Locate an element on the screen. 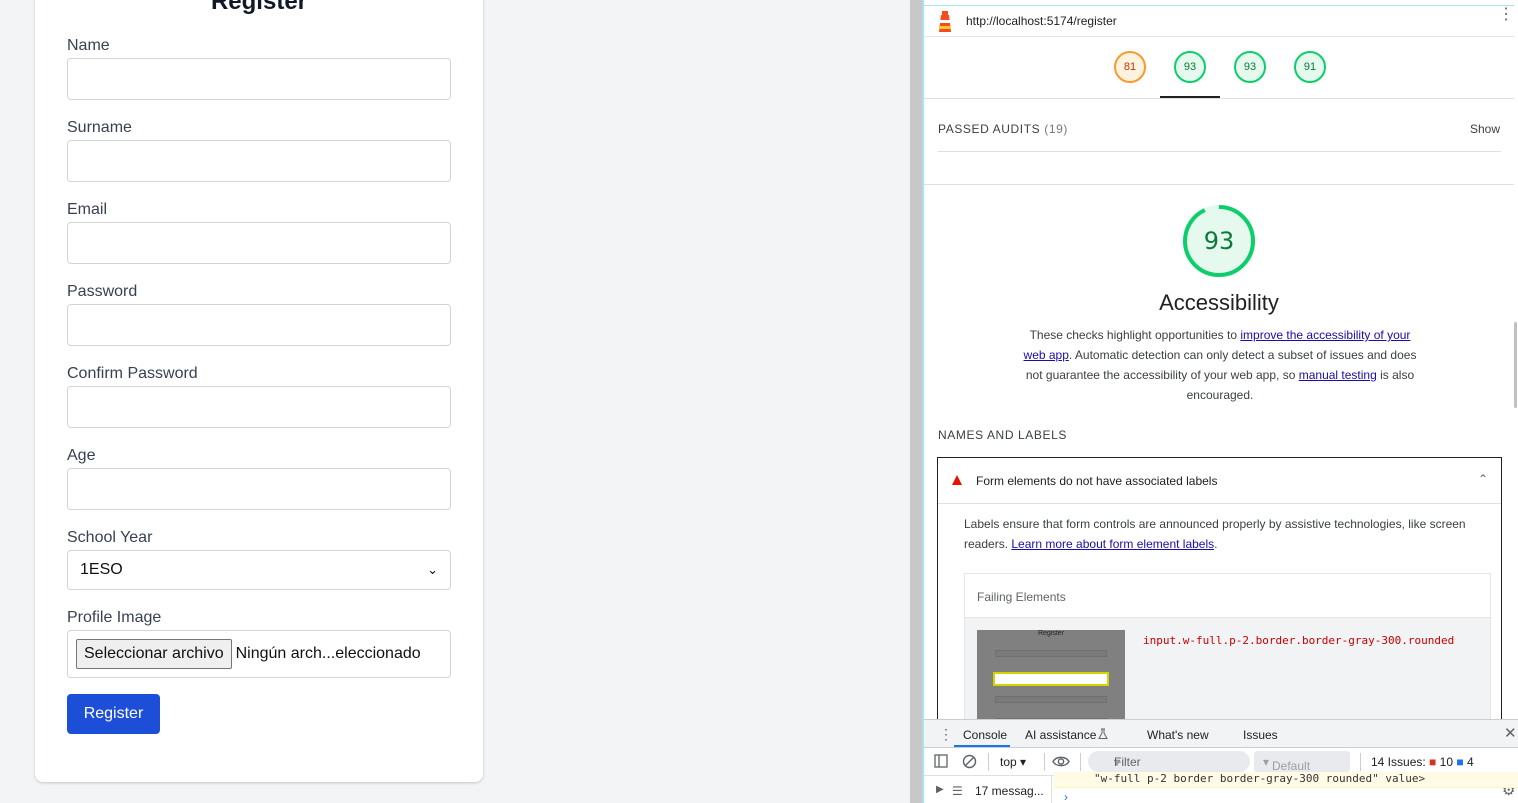 Image resolution: width=1518 pixels, height=803 pixels. fail-triangle-icon is located at coordinates (957, 480).